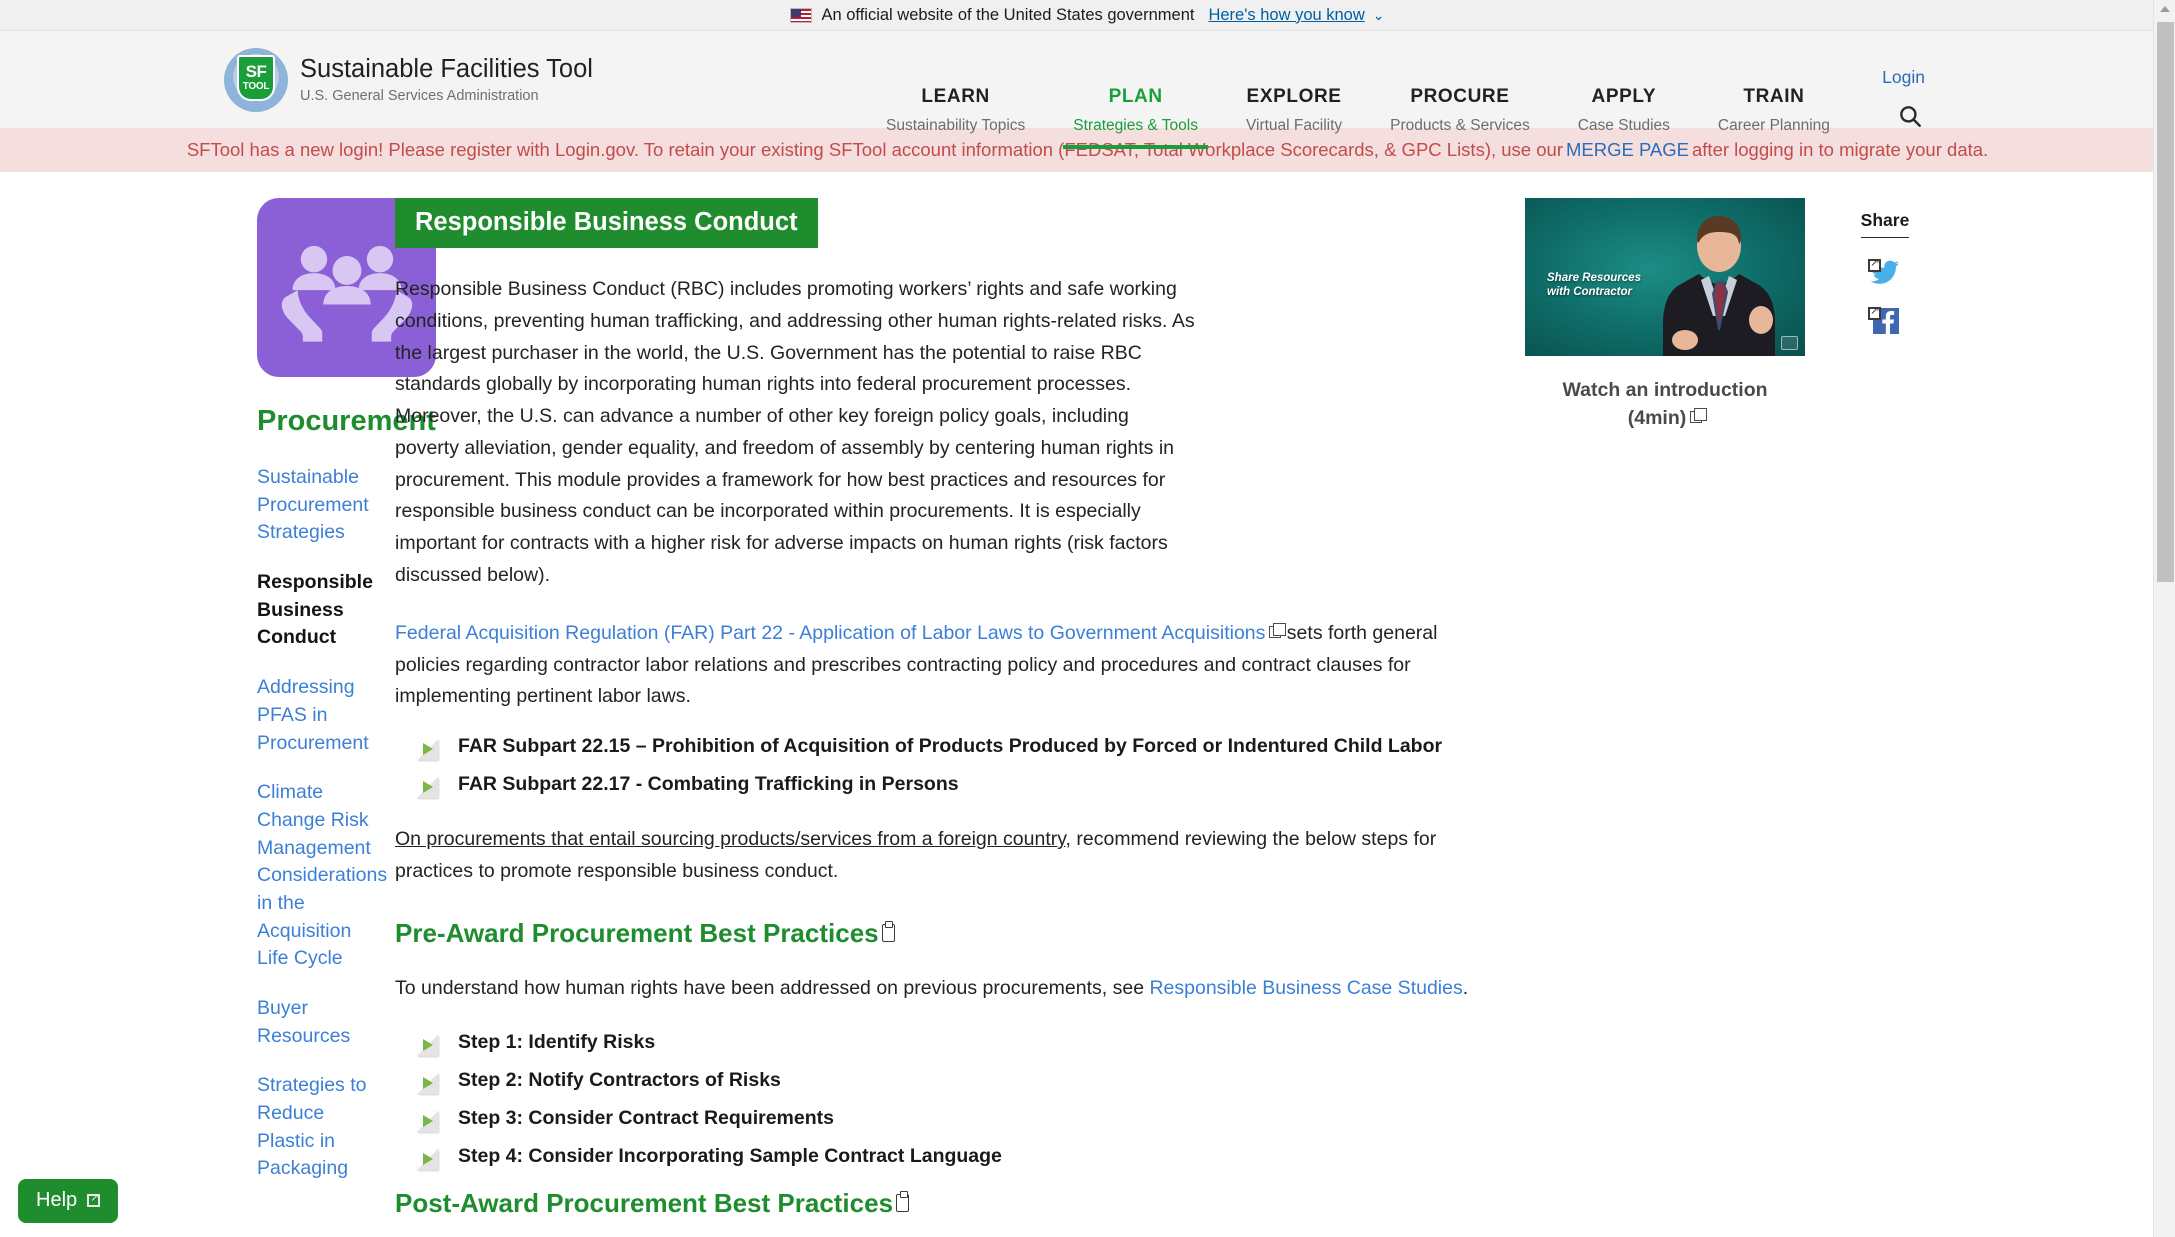 This screenshot has height=1237, width=2175. What do you see at coordinates (318, 610) in the screenshot?
I see `sidebar-item-responsible-business-conduct: Responsible Business Conduct` at bounding box center [318, 610].